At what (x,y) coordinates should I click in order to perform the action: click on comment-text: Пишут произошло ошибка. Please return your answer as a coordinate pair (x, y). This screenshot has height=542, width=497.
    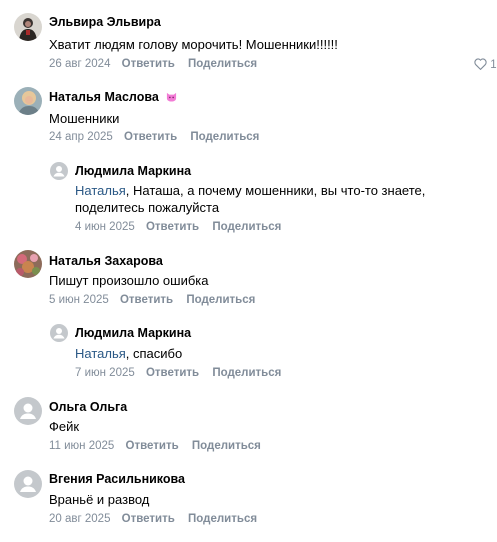
    Looking at the image, I should click on (129, 280).